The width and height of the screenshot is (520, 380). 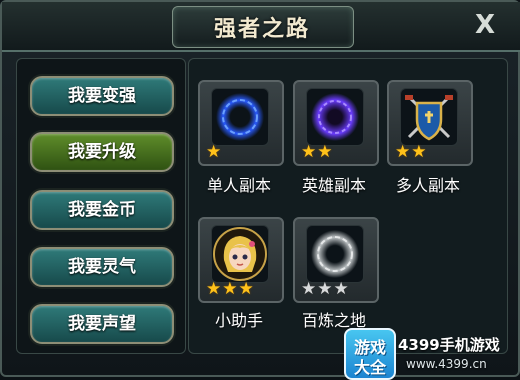 I want to click on menu-button-level-up: 我要升级, so click(x=102, y=152).